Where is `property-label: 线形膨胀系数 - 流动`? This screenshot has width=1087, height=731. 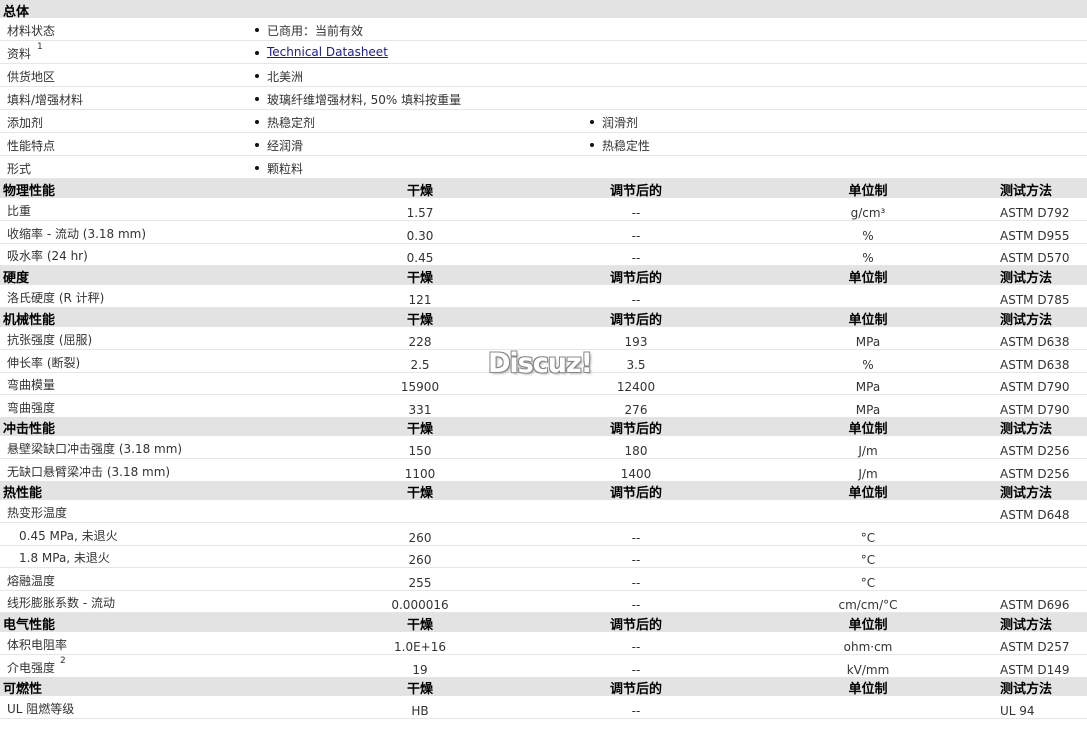 property-label: 线形膨胀系数 - 流动 is located at coordinates (61, 603).